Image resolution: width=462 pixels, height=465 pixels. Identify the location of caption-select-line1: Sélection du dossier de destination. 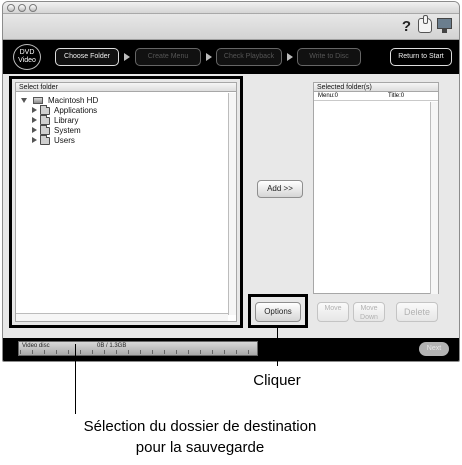
(200, 426).